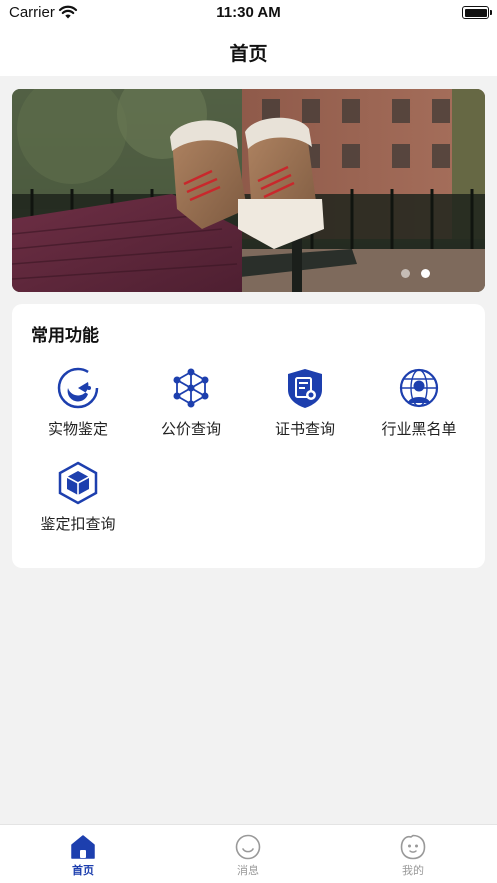  Describe the element at coordinates (425, 273) in the screenshot. I see `carousel-dot-active` at that location.